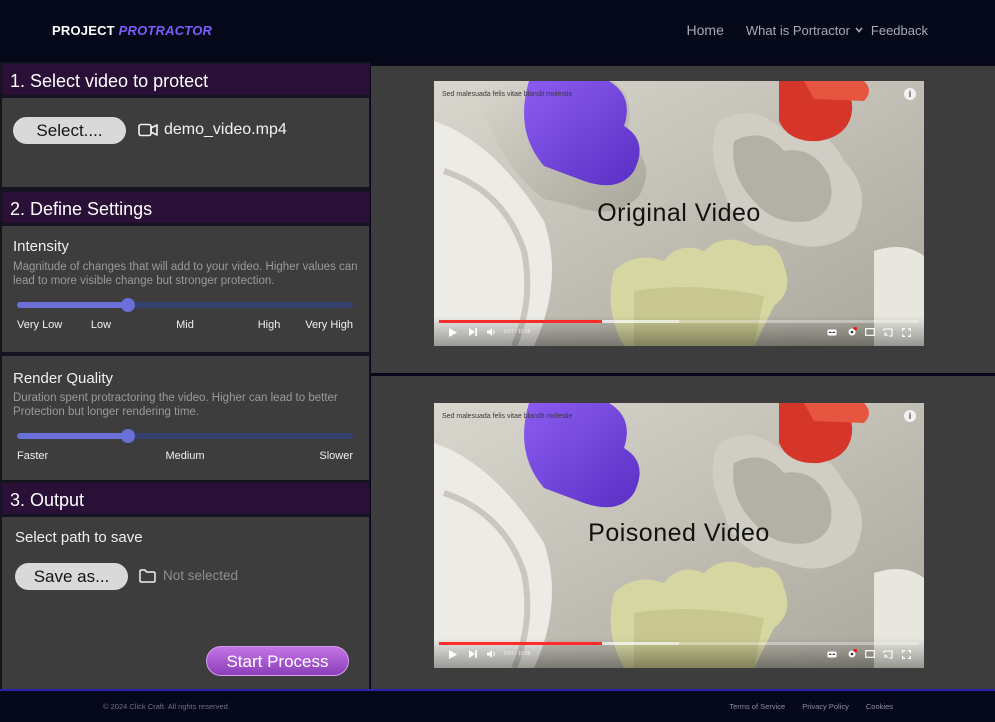 This screenshot has width=995, height=722. What do you see at coordinates (201, 575) in the screenshot?
I see `output-folder-text: Not selected` at bounding box center [201, 575].